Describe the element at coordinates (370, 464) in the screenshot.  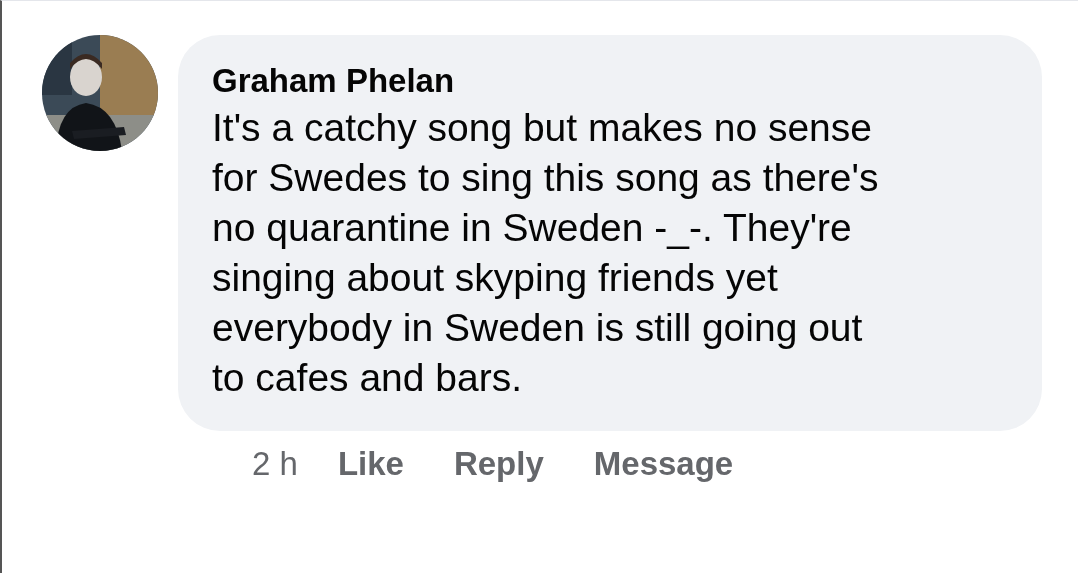
I see `action-link: Like` at that location.